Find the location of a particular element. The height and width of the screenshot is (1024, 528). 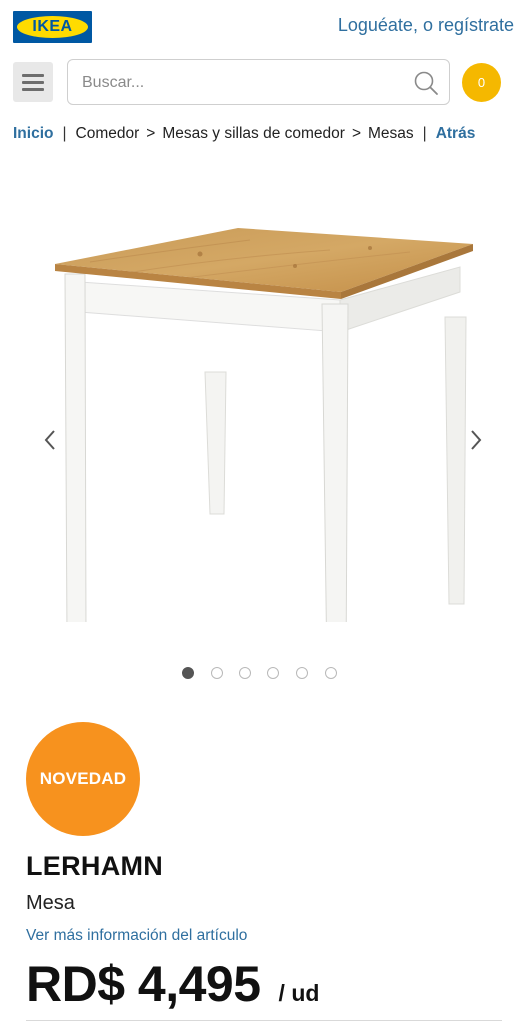

chevron-right-icon is located at coordinates (476, 440).